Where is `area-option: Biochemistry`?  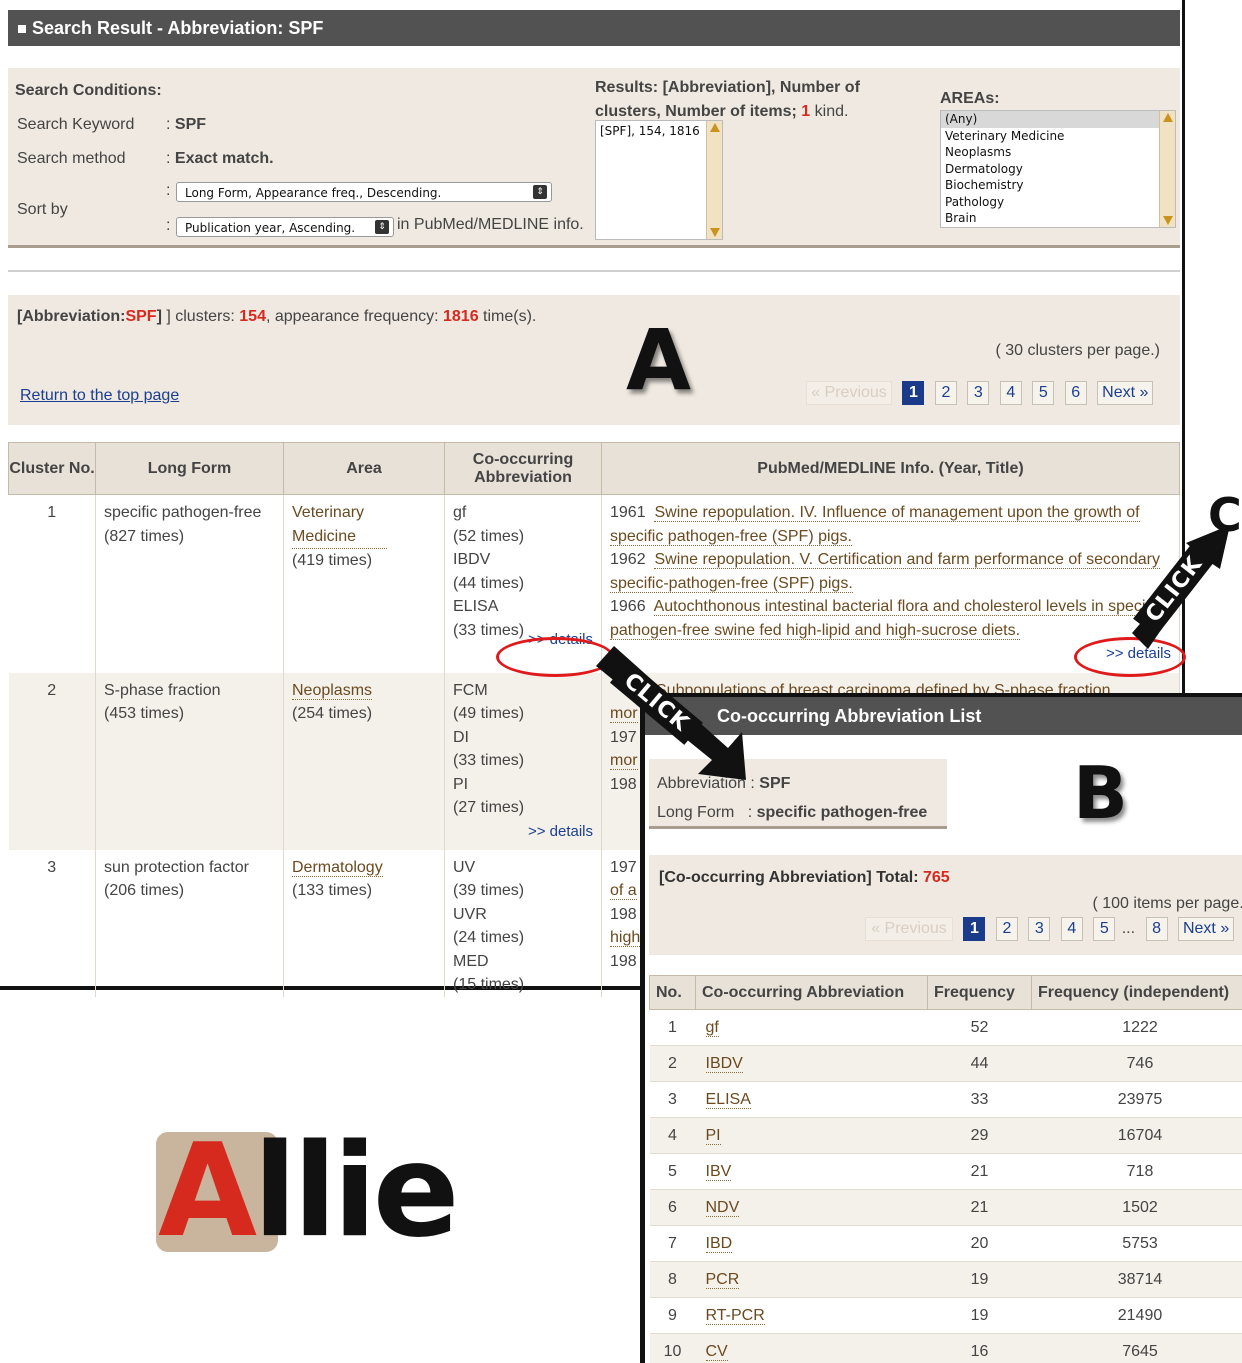
area-option: Biochemistry is located at coordinates (1058, 185).